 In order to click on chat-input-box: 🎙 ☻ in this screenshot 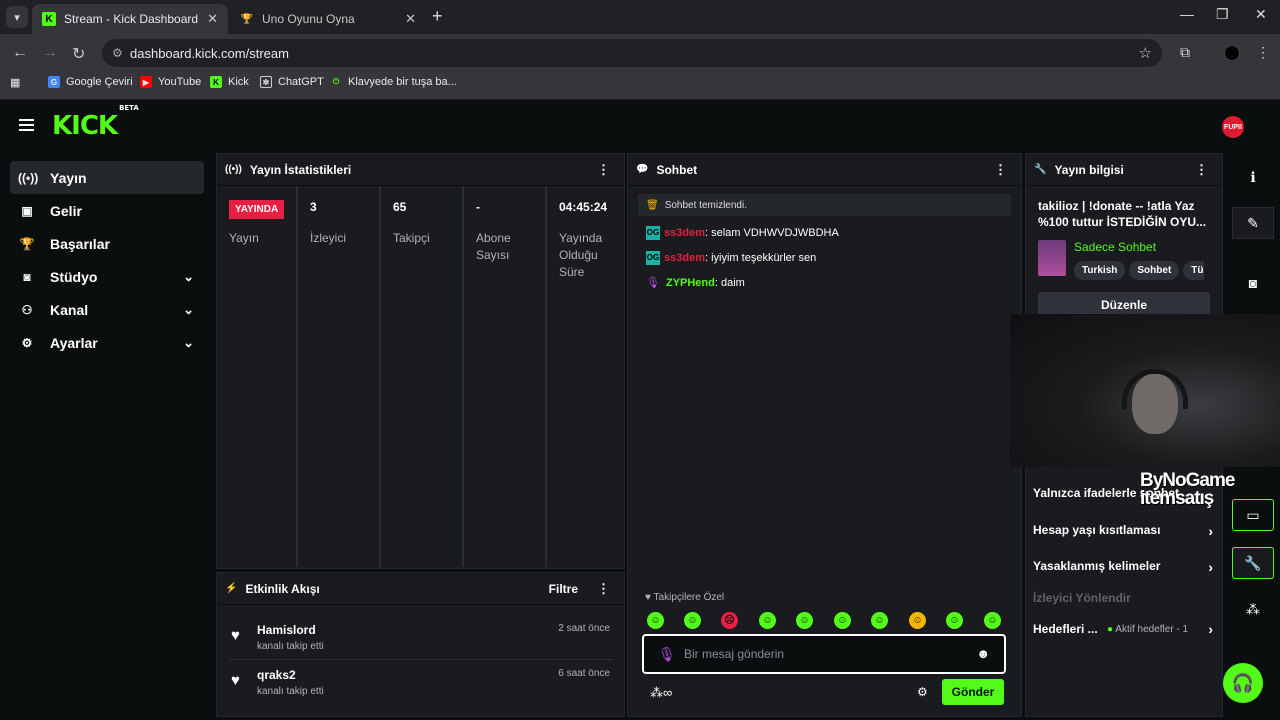, I will do `click(824, 654)`.